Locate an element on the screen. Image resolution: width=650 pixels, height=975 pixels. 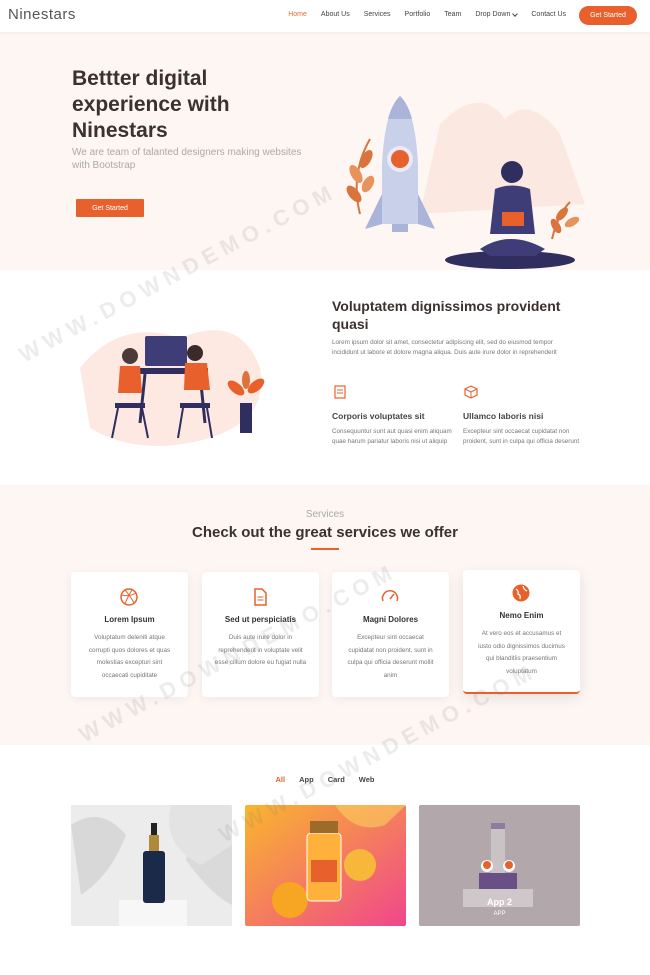
service-title: Sed ut perspiciatis is located at coordinates (260, 619).